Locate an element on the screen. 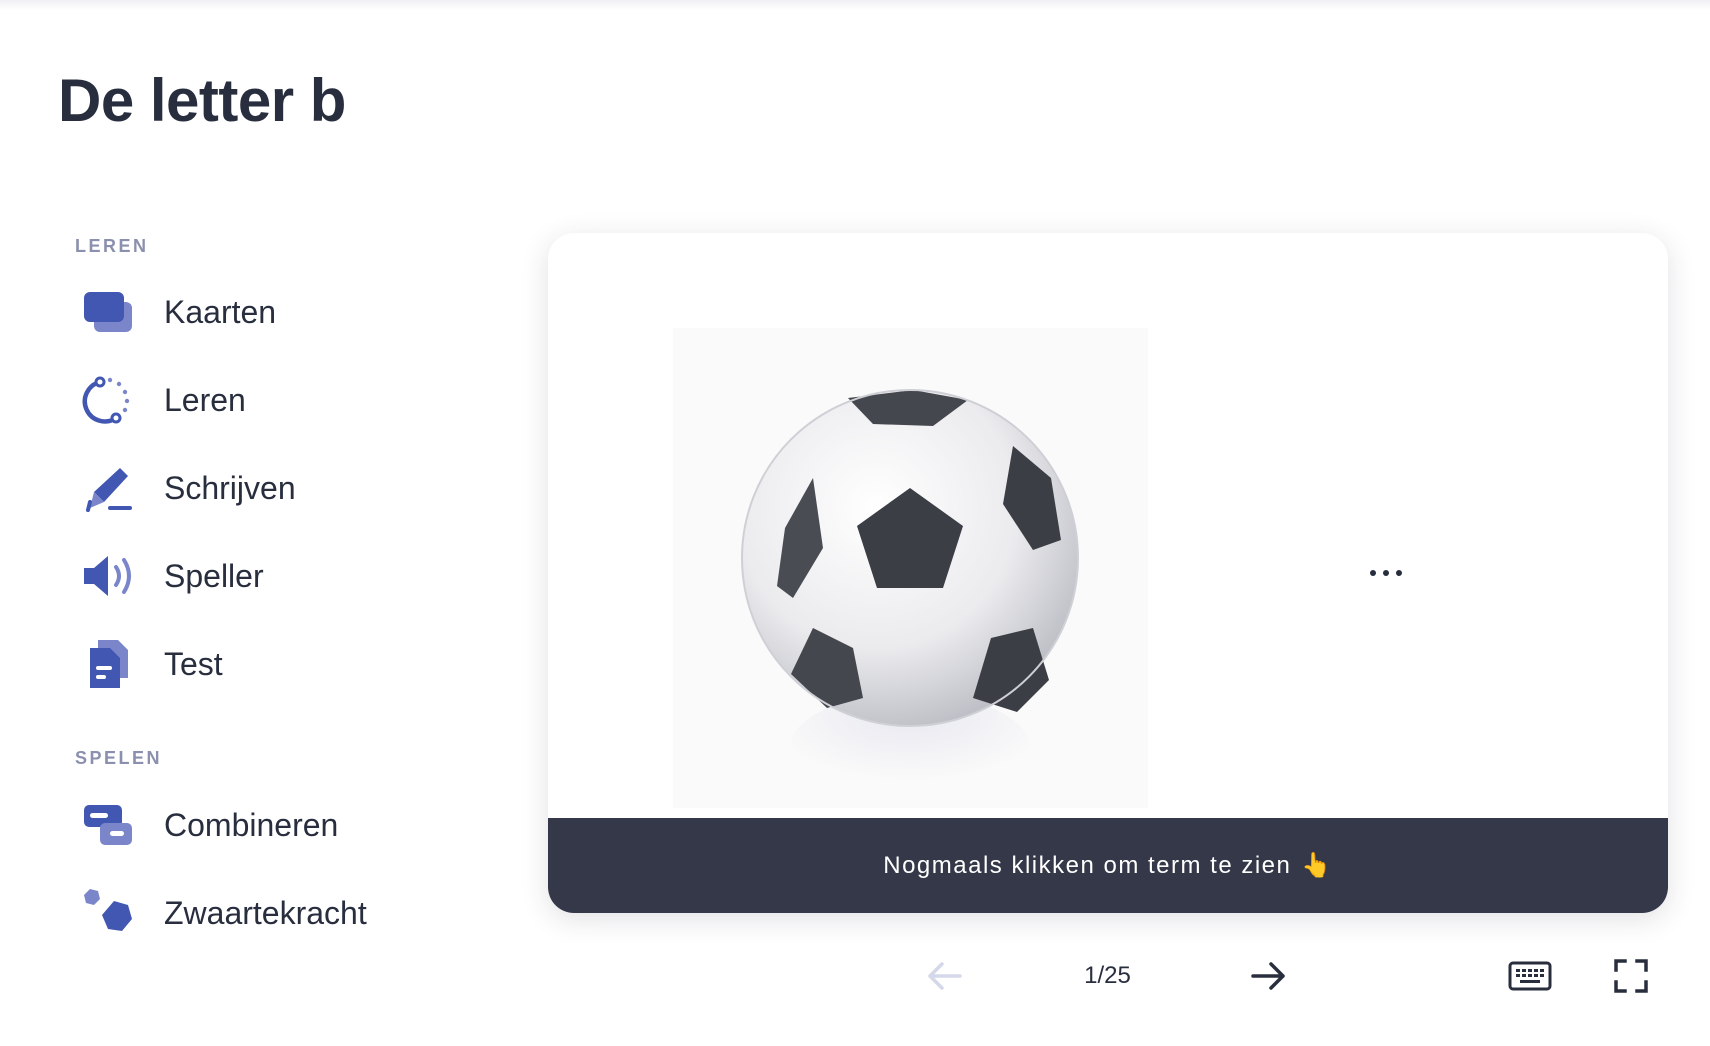  section-label-leren: LEREN is located at coordinates (112, 246).